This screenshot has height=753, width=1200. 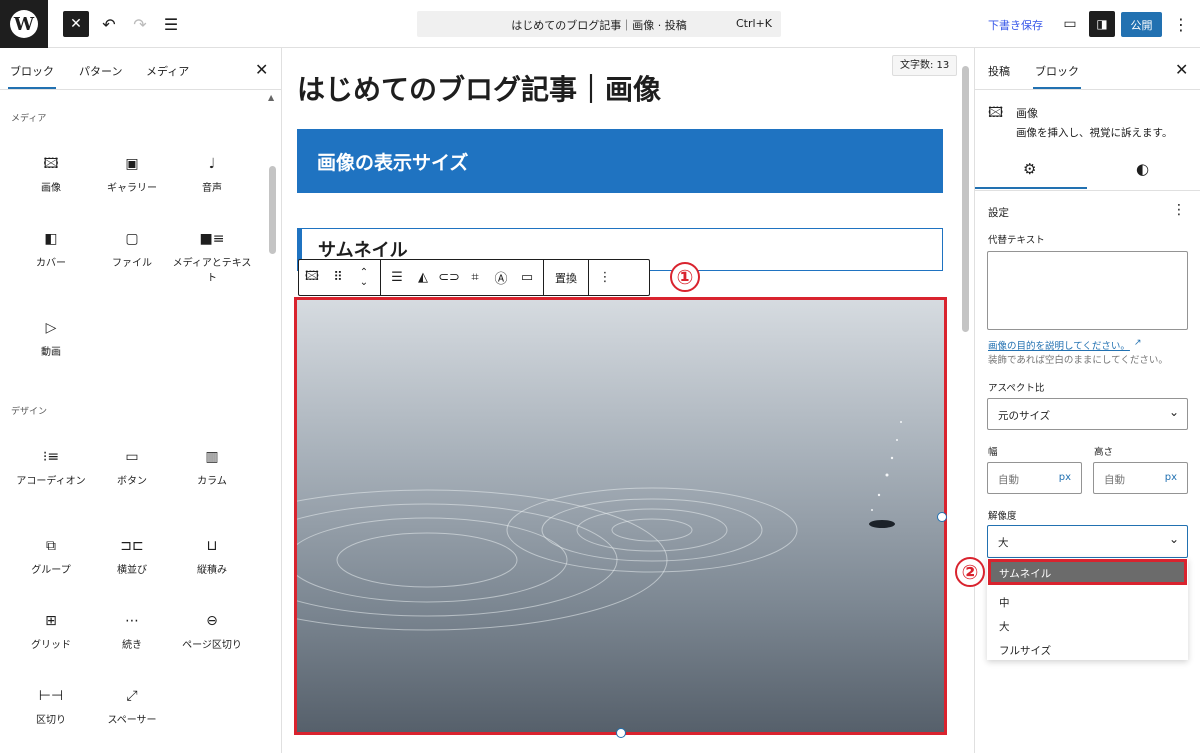 What do you see at coordinates (212, 188) in the screenshot?
I see `block-label: 音声` at bounding box center [212, 188].